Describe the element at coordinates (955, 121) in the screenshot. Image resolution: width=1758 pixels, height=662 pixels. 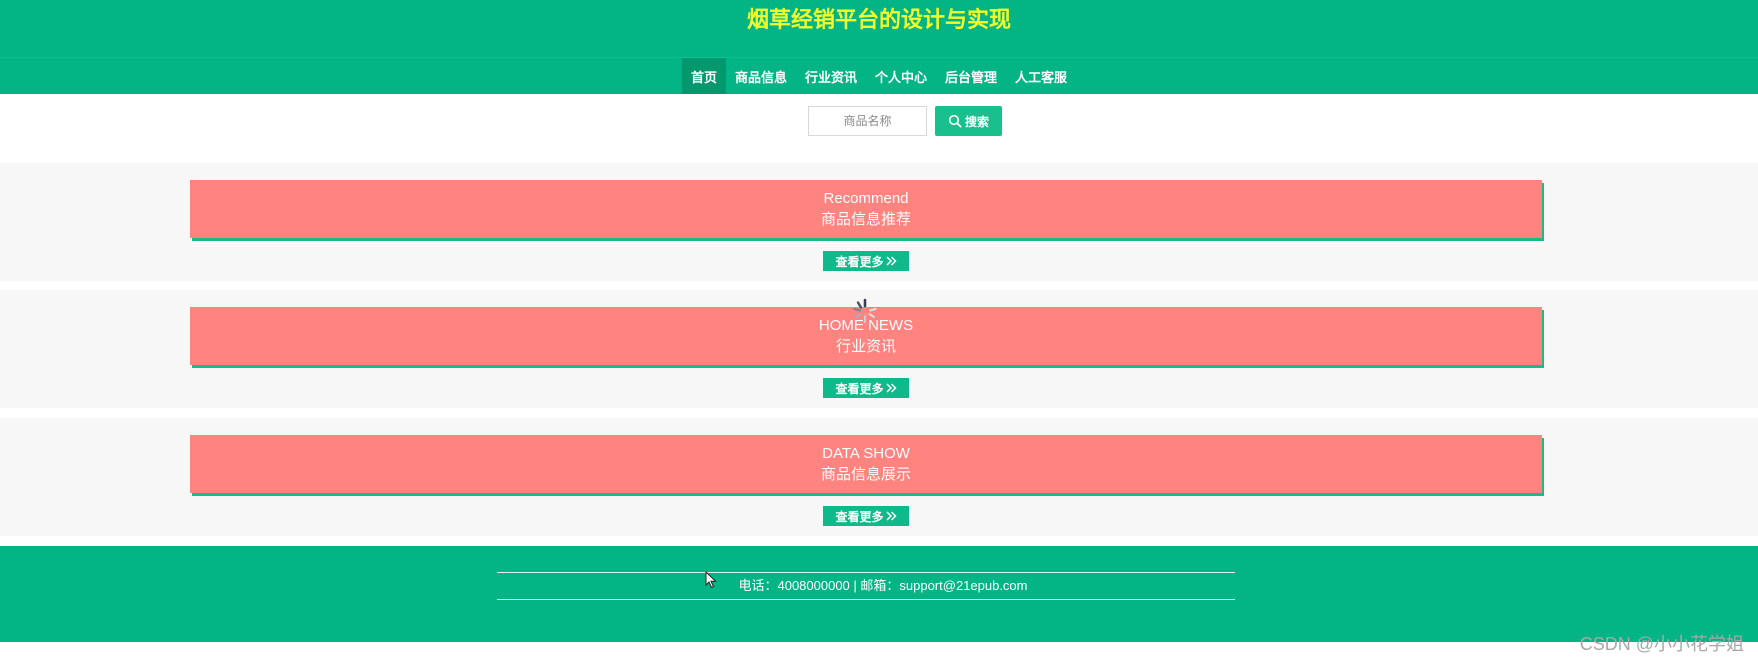
I see `search-icon` at that location.